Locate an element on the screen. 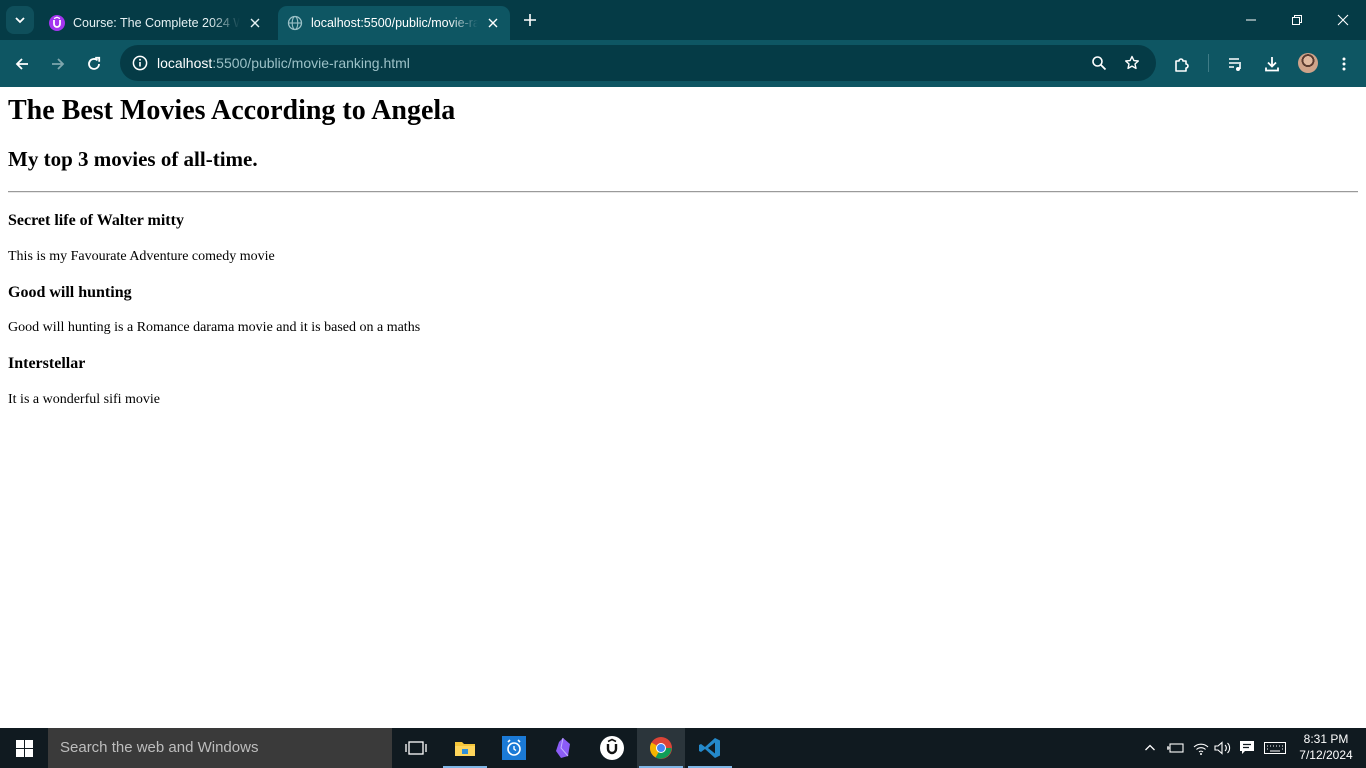 This screenshot has height=768, width=1366. clock-time: 8:31 PM is located at coordinates (1326, 739).